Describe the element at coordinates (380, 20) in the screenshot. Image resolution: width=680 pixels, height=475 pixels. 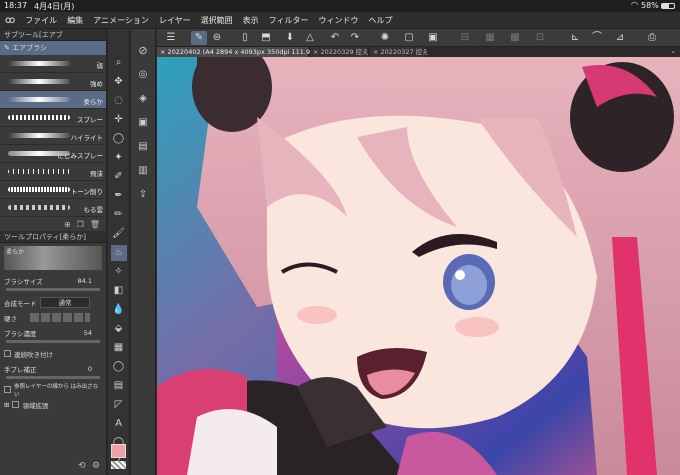
I see `menu-help: ヘルプ` at that location.